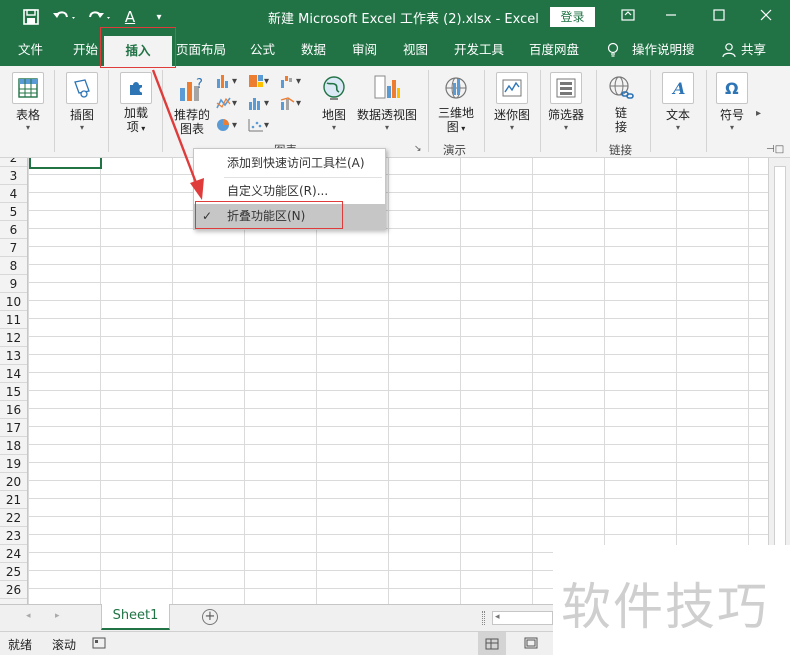 The height and width of the screenshot is (655, 790). What do you see at coordinates (210, 617) in the screenshot?
I see `new-sheet-icon: +` at bounding box center [210, 617].